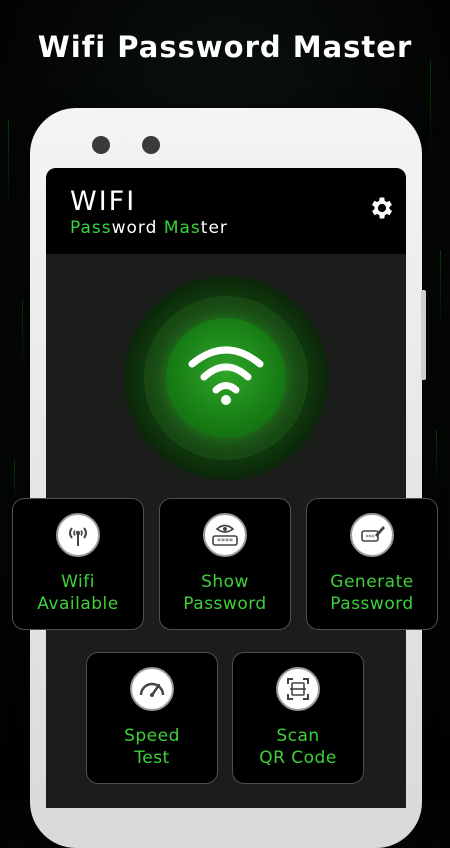 This screenshot has height=848, width=450. What do you see at coordinates (103, 201) in the screenshot?
I see `app-title: WIFI` at bounding box center [103, 201].